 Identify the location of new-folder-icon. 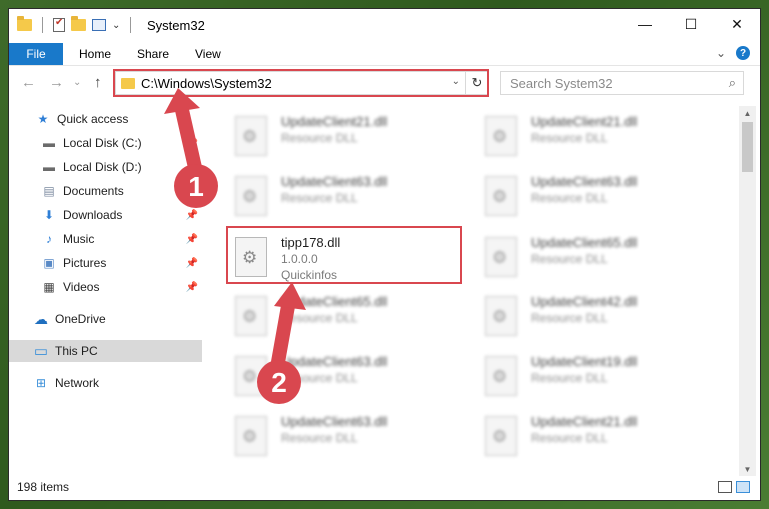
(78, 23).